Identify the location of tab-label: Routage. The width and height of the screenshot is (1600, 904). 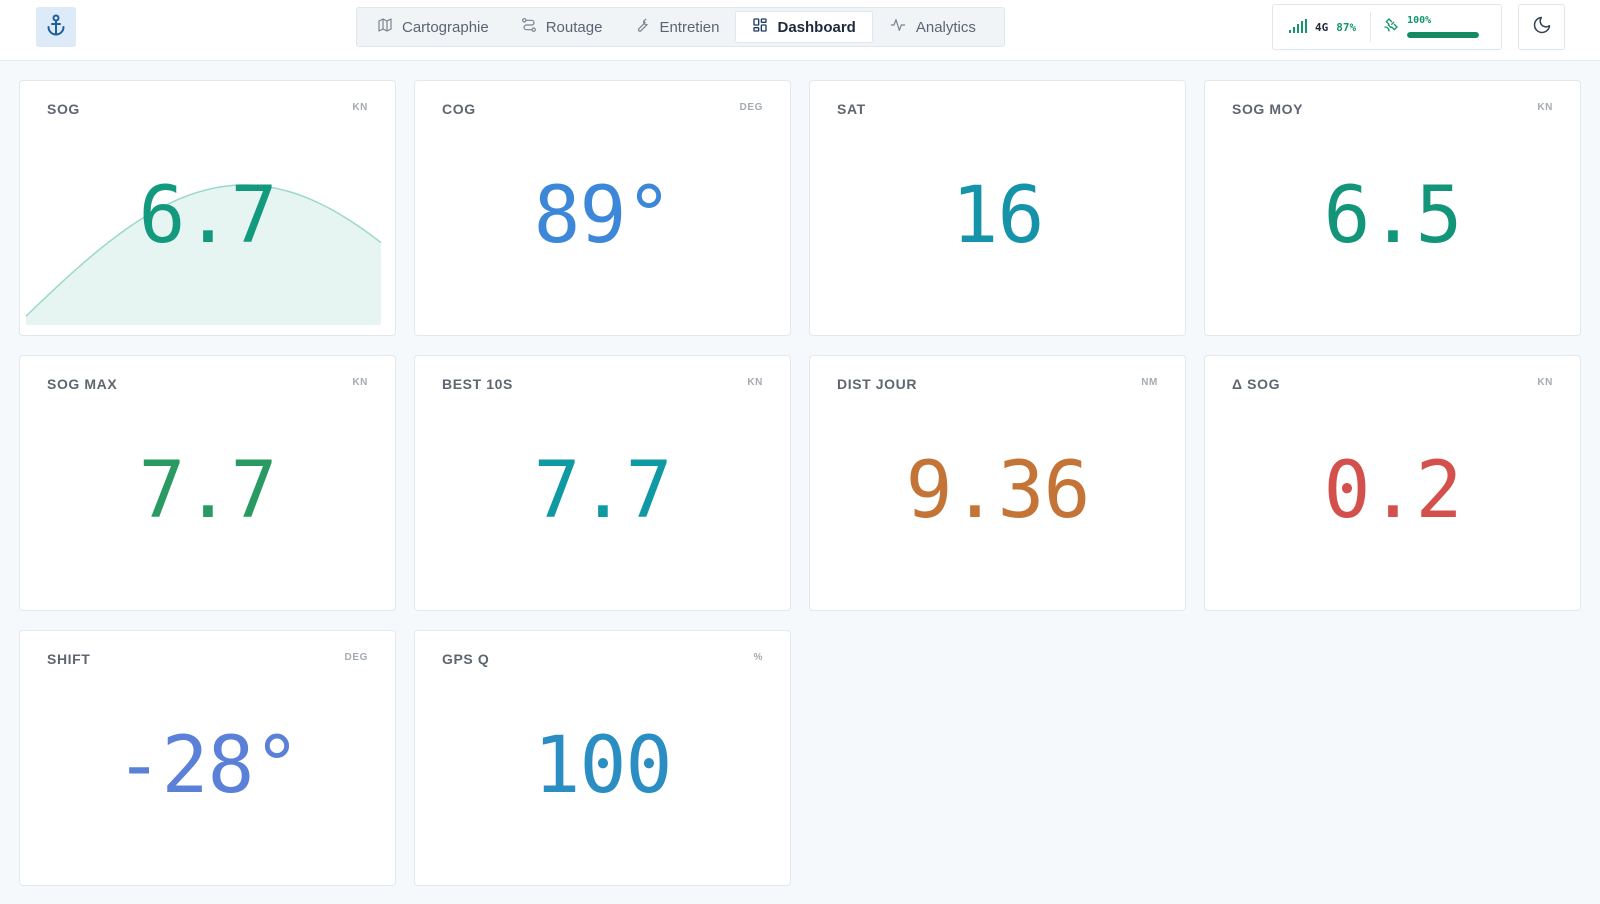
(574, 27).